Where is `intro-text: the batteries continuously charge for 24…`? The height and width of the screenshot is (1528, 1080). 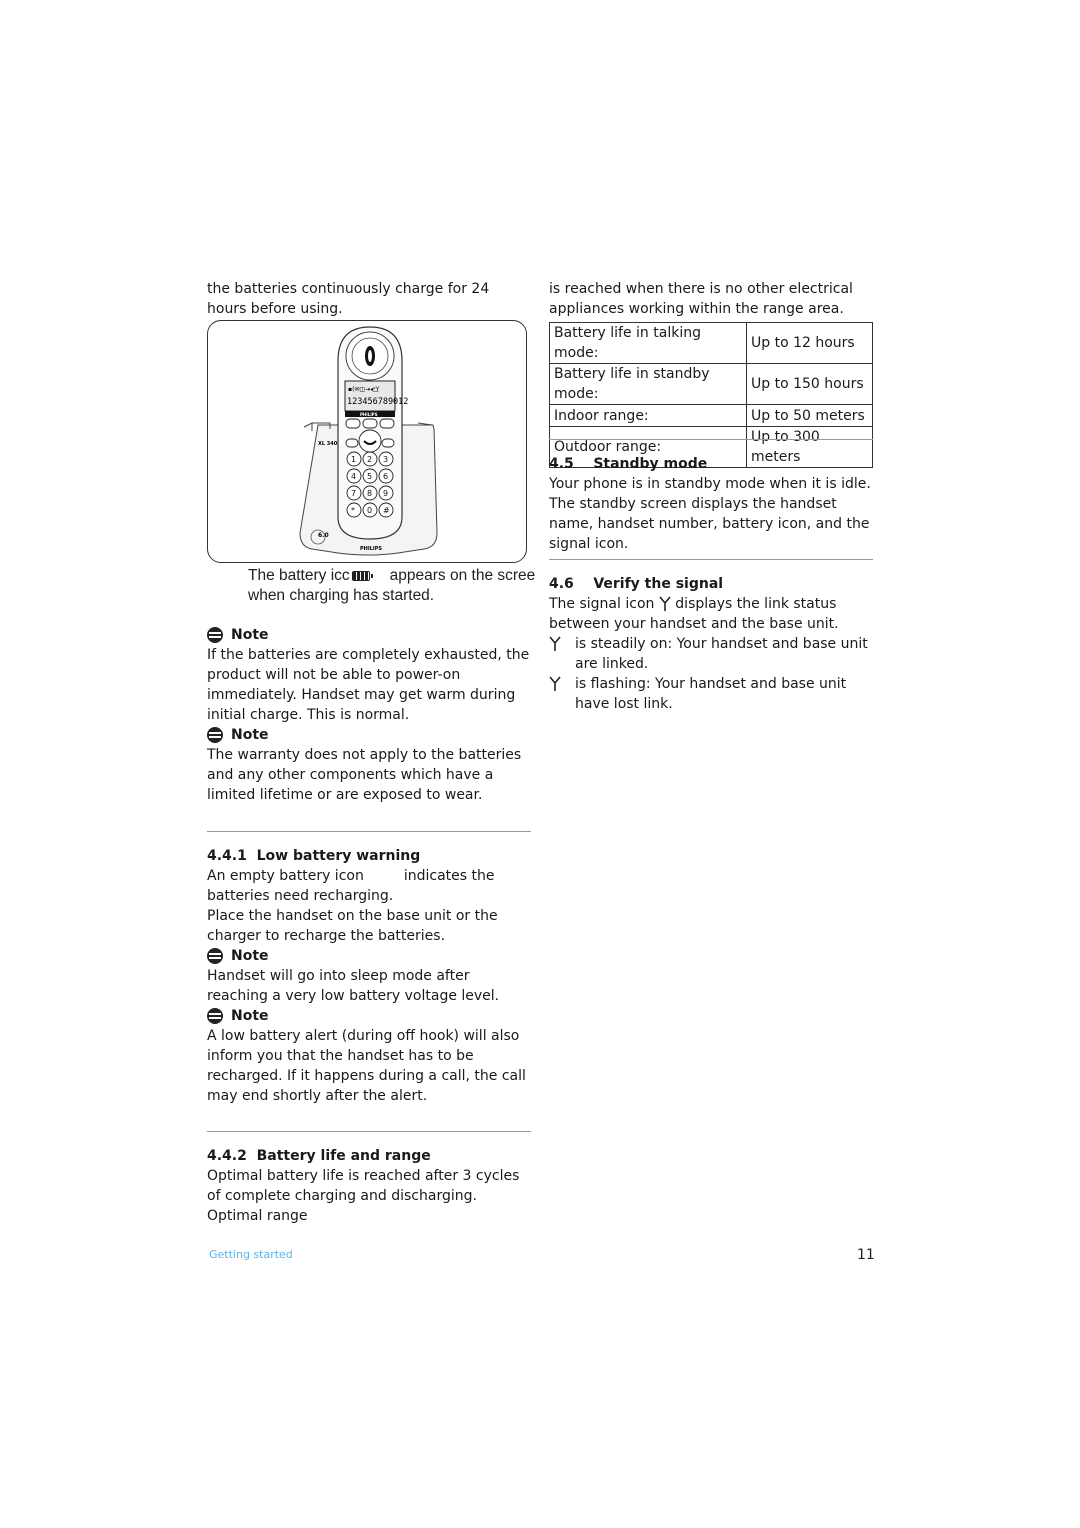
intro-text: the batteries continuously charge for 24… is located at coordinates (348, 299).